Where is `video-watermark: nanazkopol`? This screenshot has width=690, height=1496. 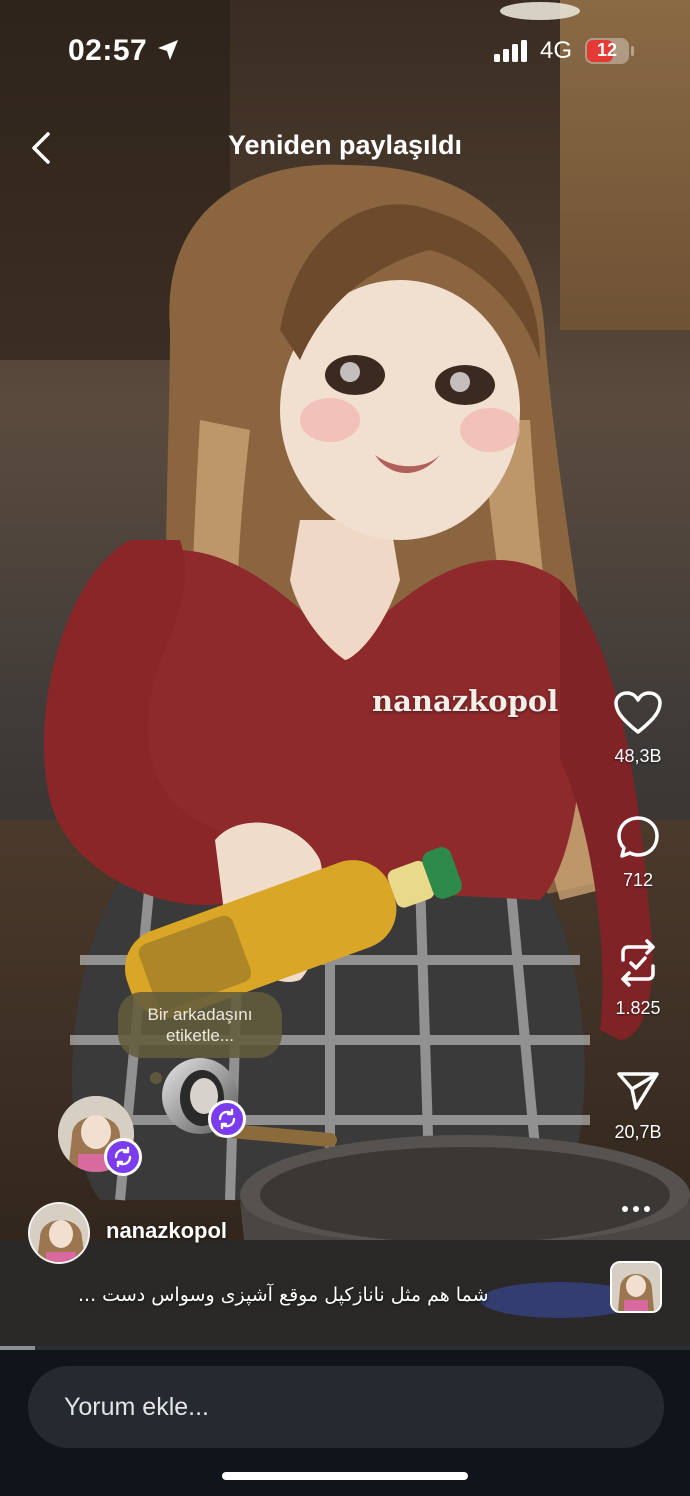
video-watermark: nanazkopol is located at coordinates (465, 701).